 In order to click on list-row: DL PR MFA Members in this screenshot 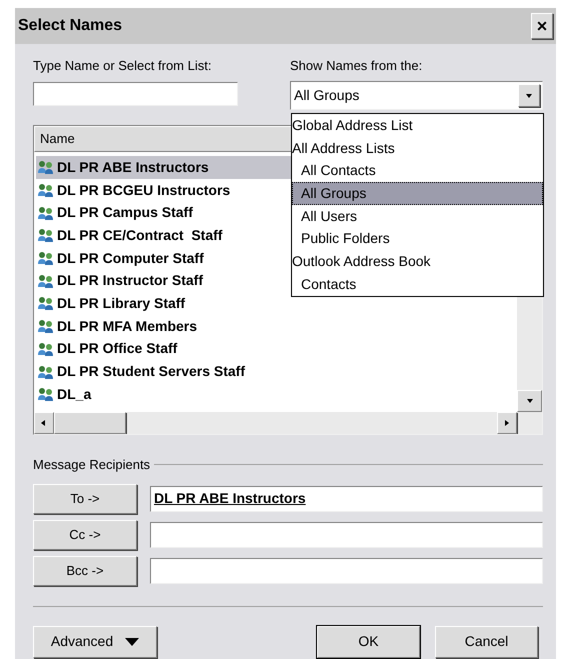, I will do `click(276, 326)`.